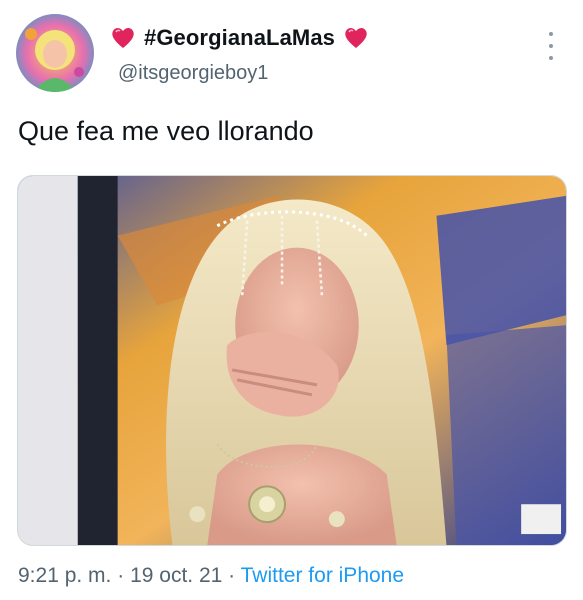  Describe the element at coordinates (64, 575) in the screenshot. I see `tweet-time: 9:21 p. m.` at that location.